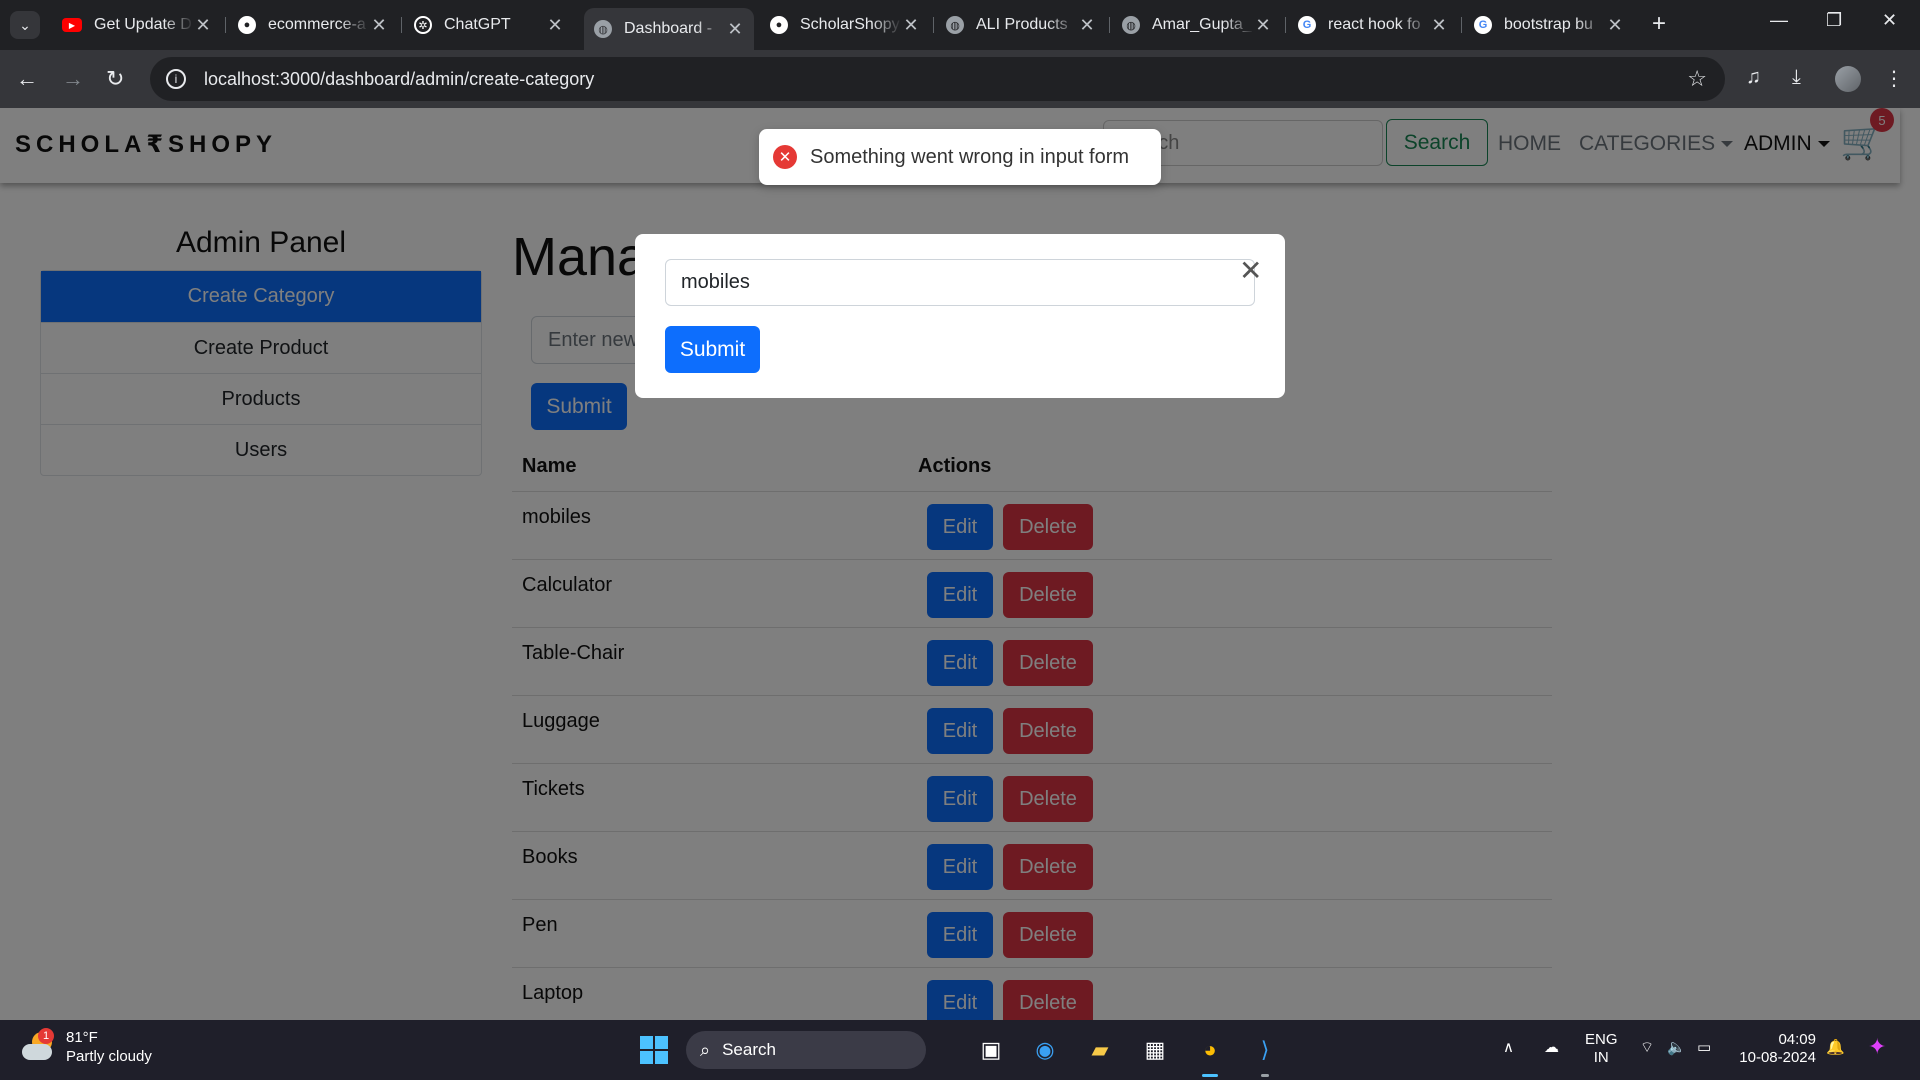 The image size is (1920, 1080). What do you see at coordinates (705, 1049) in the screenshot?
I see `search-icon: ⌕` at bounding box center [705, 1049].